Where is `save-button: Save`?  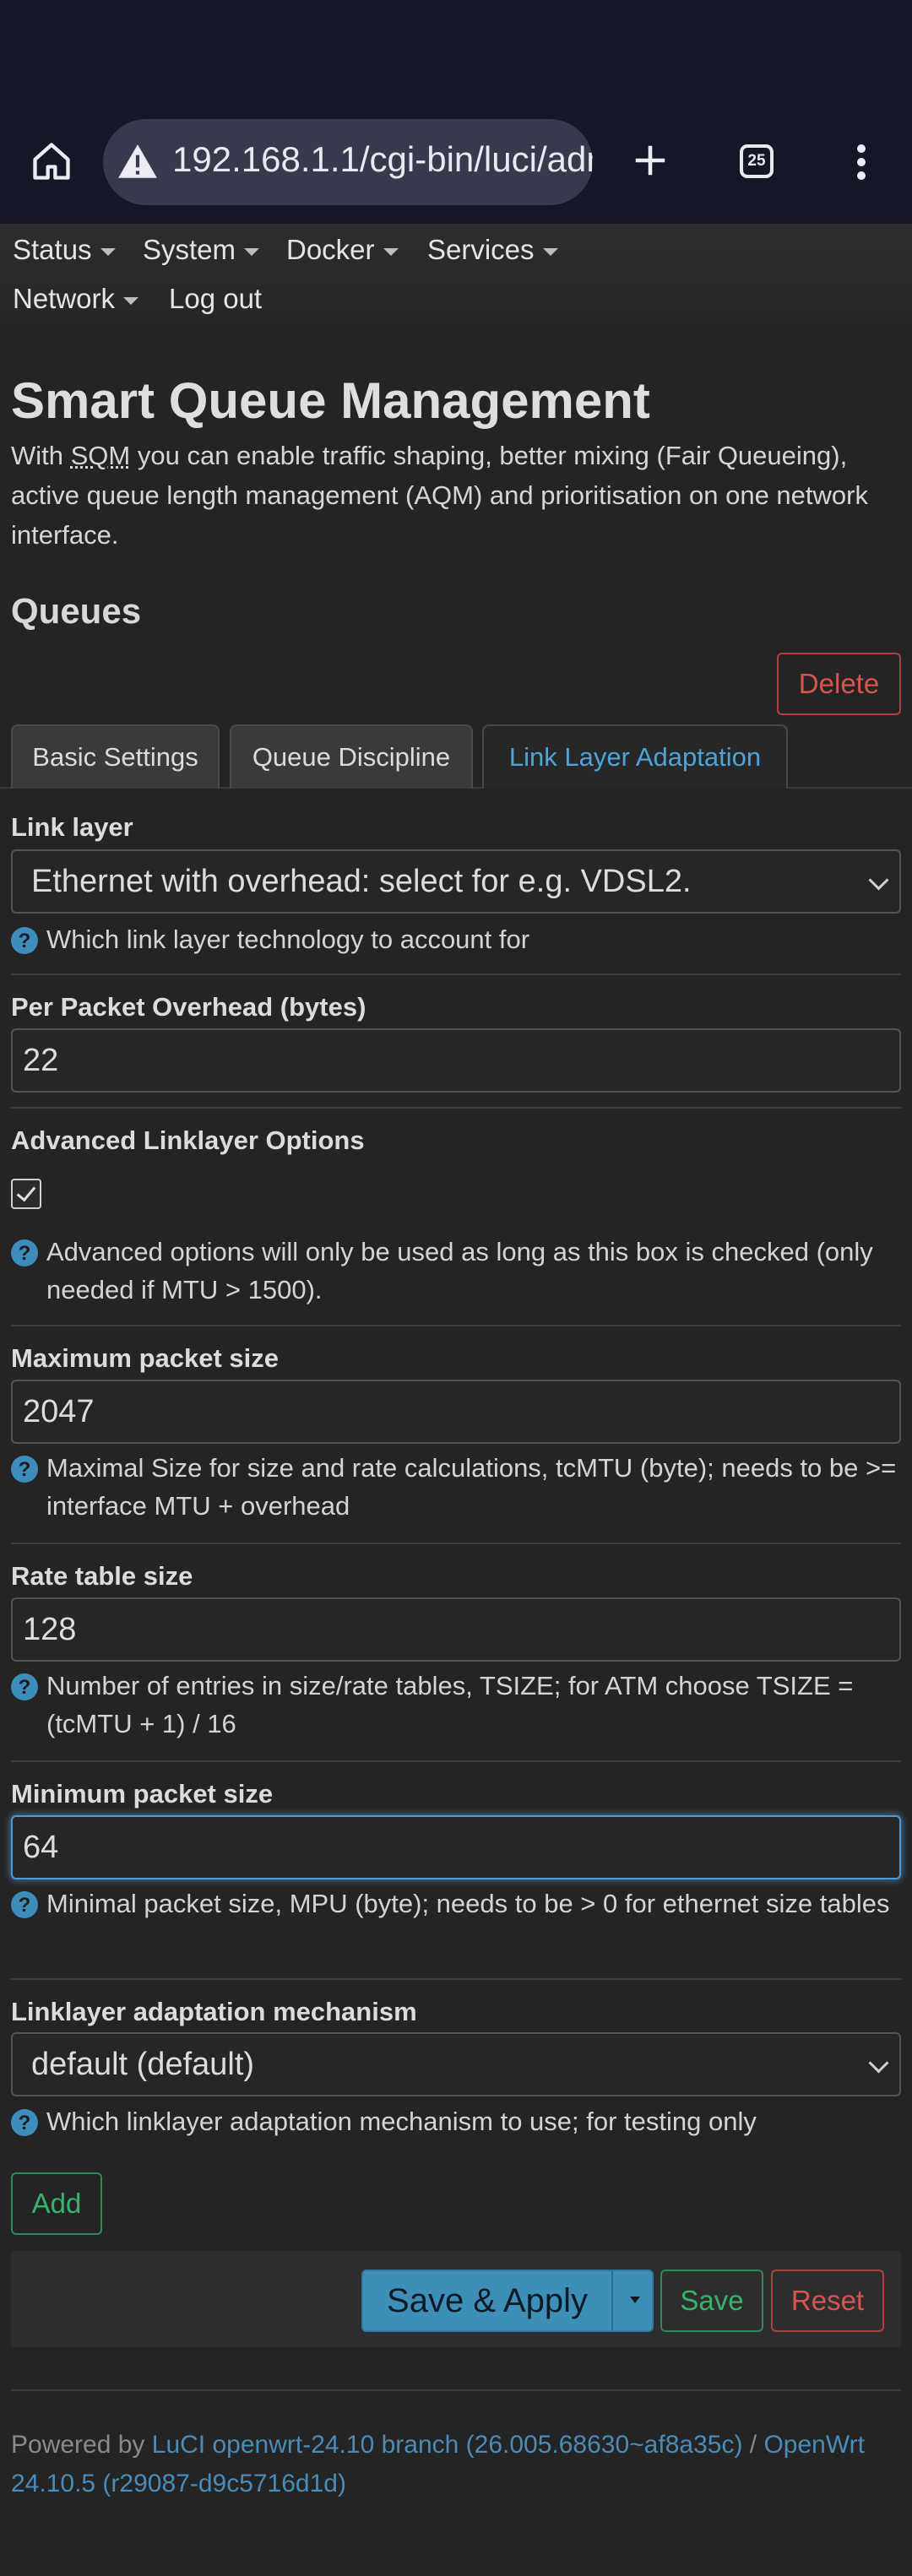
save-button: Save is located at coordinates (711, 2301).